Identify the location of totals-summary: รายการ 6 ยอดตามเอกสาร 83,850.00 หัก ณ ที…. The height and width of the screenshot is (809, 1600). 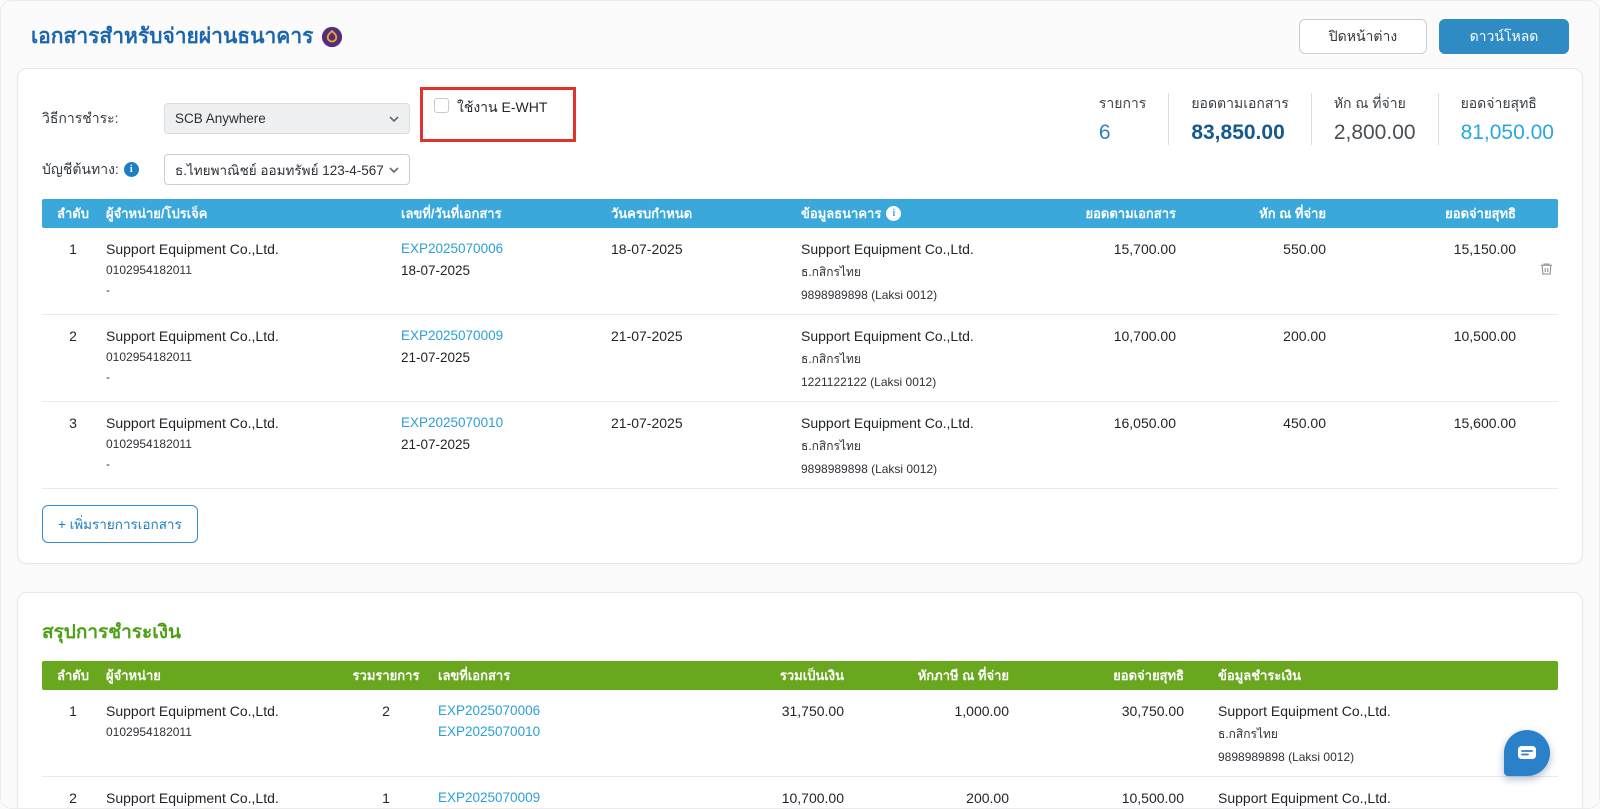
(1317, 118).